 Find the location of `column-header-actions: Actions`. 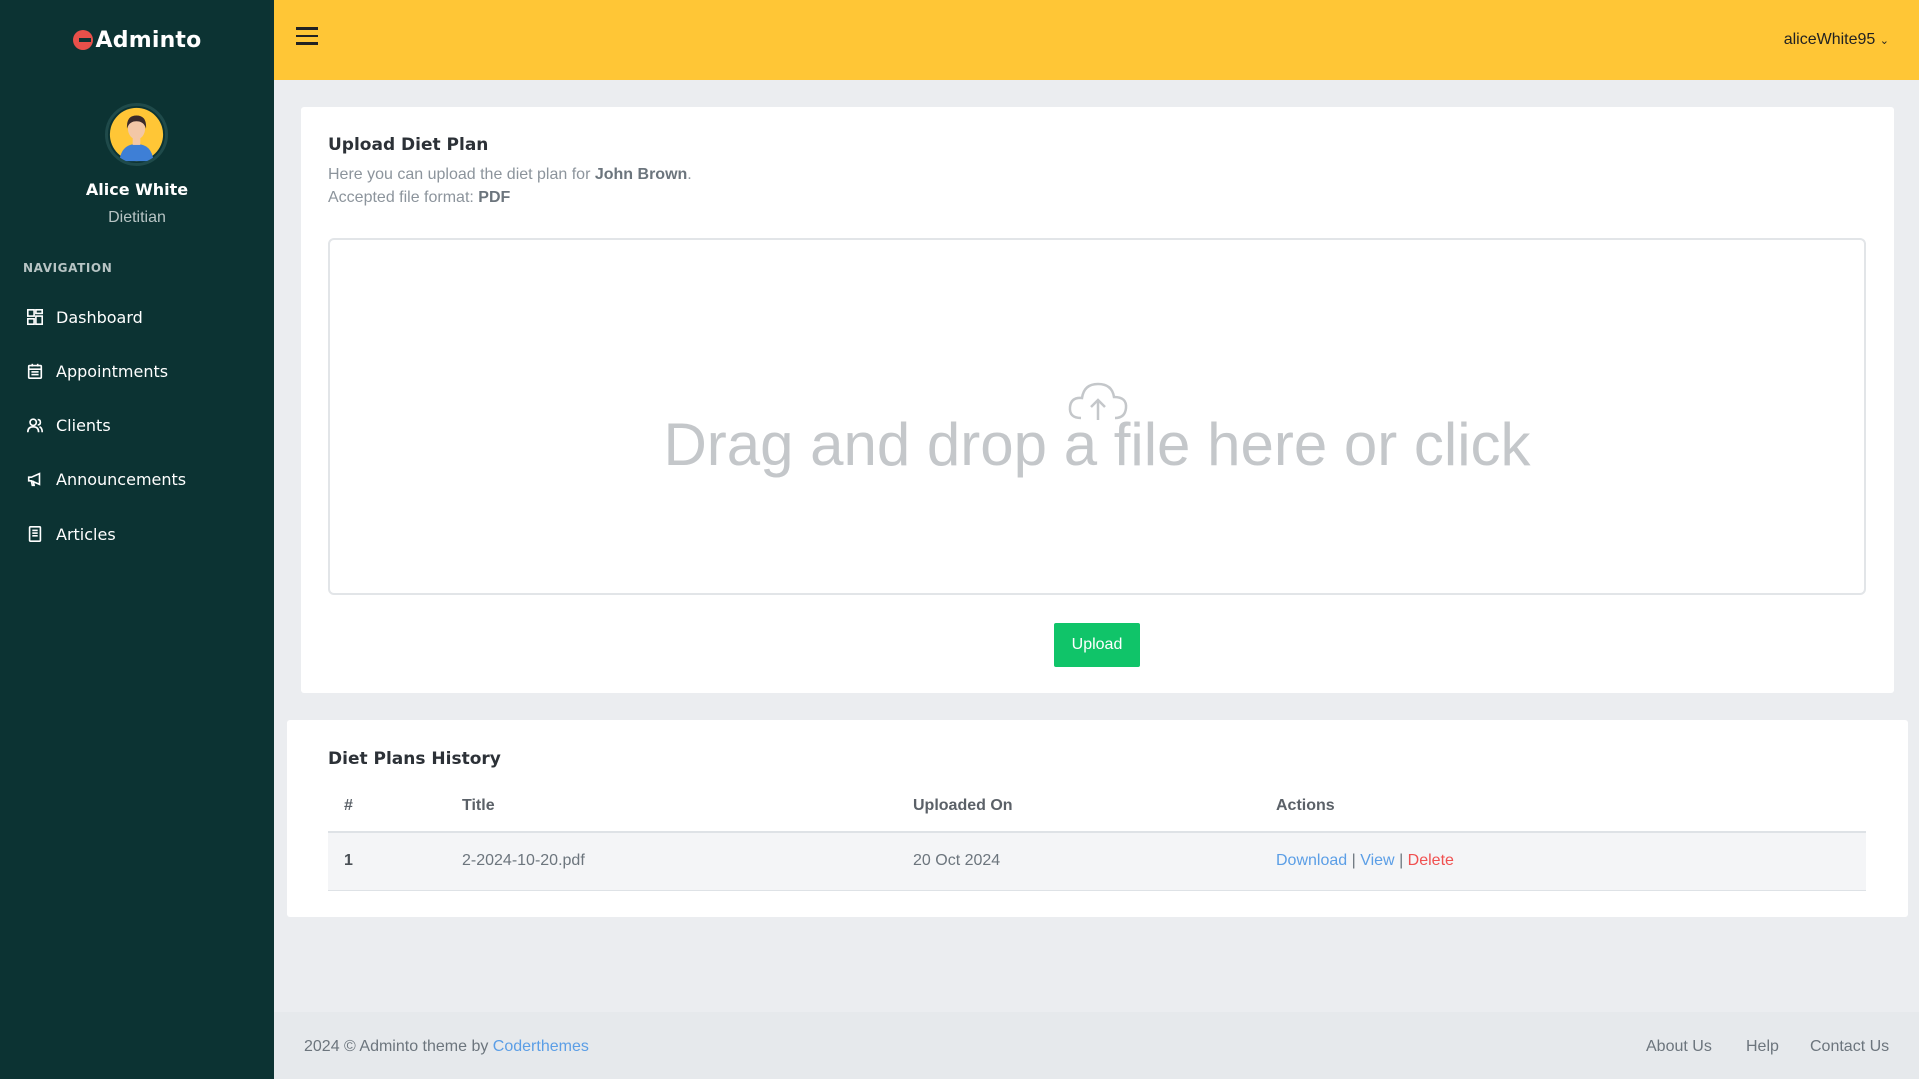

column-header-actions: Actions is located at coordinates (1571, 806).